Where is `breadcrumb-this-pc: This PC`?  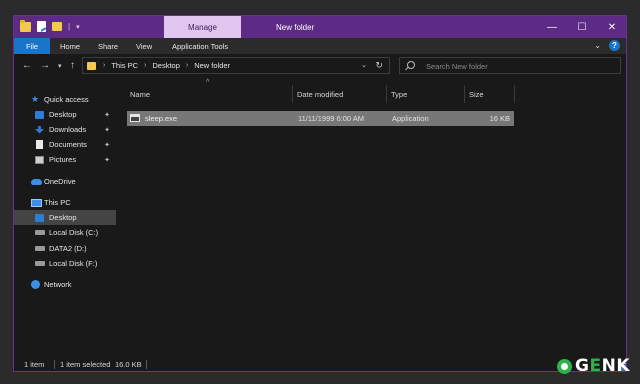
breadcrumb-this-pc: This PC is located at coordinates (124, 65).